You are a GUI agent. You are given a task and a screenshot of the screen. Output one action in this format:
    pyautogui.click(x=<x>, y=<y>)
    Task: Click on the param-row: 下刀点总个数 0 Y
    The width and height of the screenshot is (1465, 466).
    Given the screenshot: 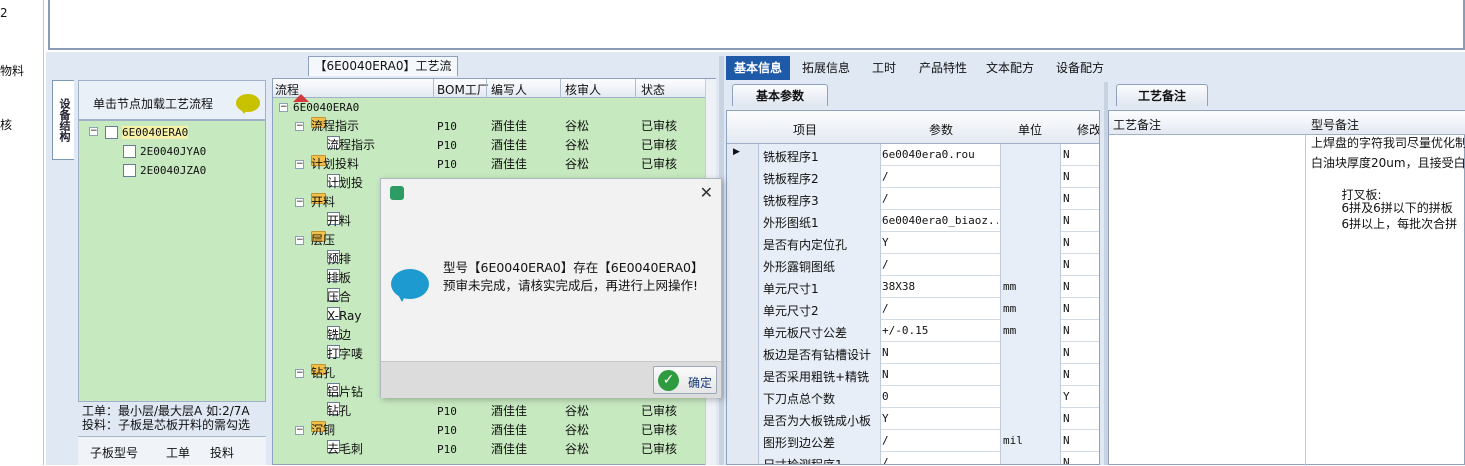 What is the action you would take?
    pyautogui.click(x=913, y=397)
    